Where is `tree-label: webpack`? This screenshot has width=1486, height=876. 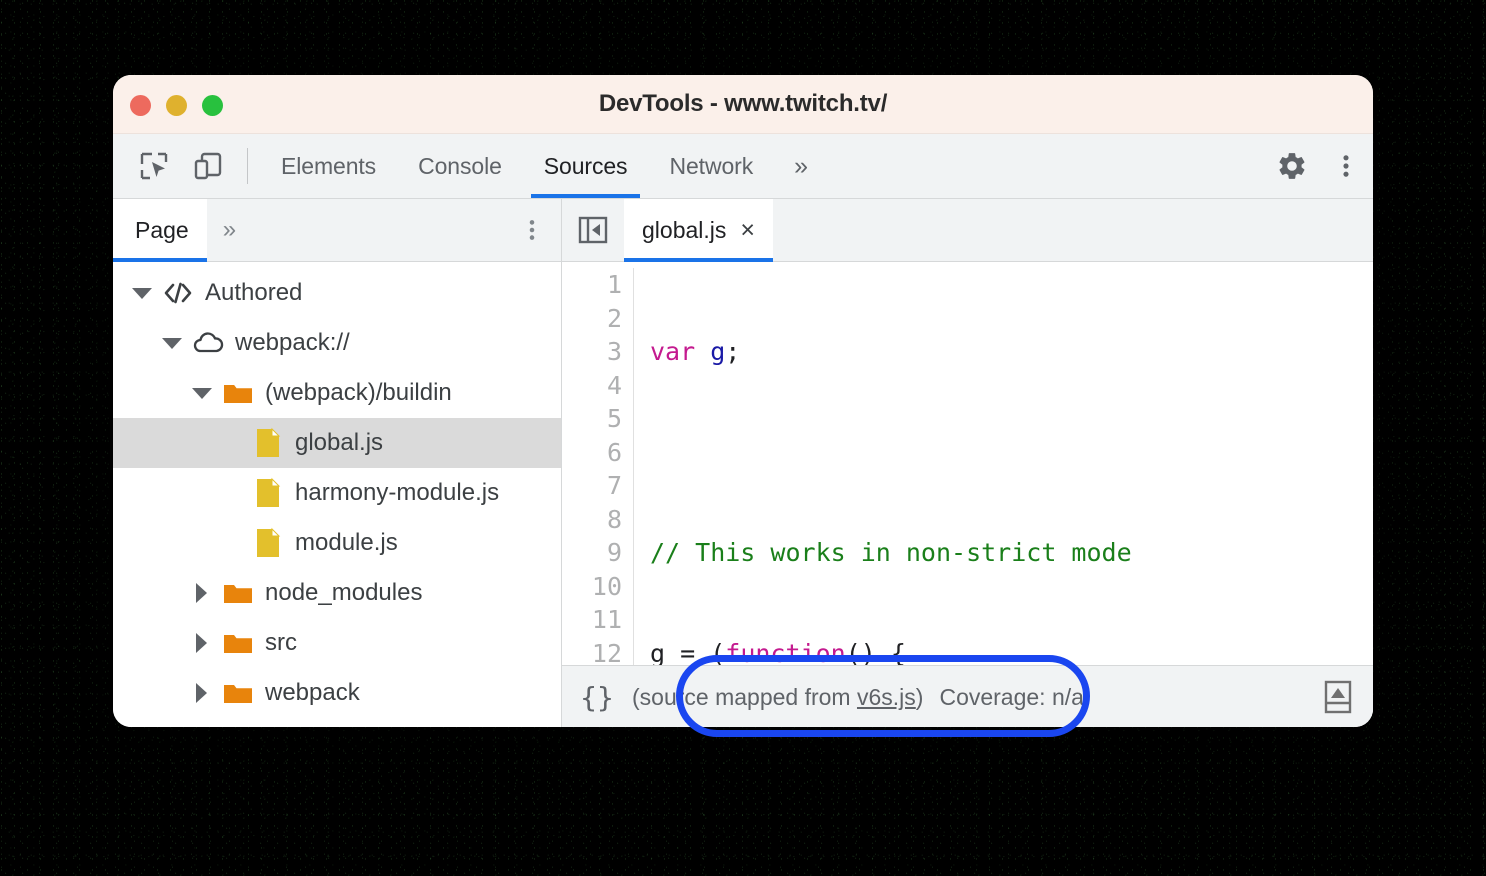
tree-label: webpack is located at coordinates (312, 692).